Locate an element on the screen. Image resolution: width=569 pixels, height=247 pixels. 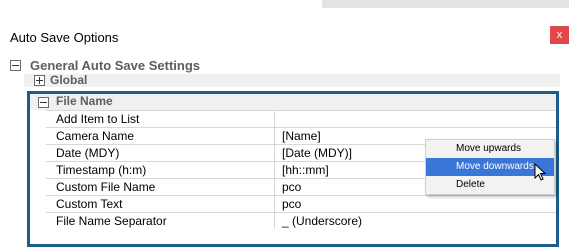
property-name: Custom Text is located at coordinates (89, 204).